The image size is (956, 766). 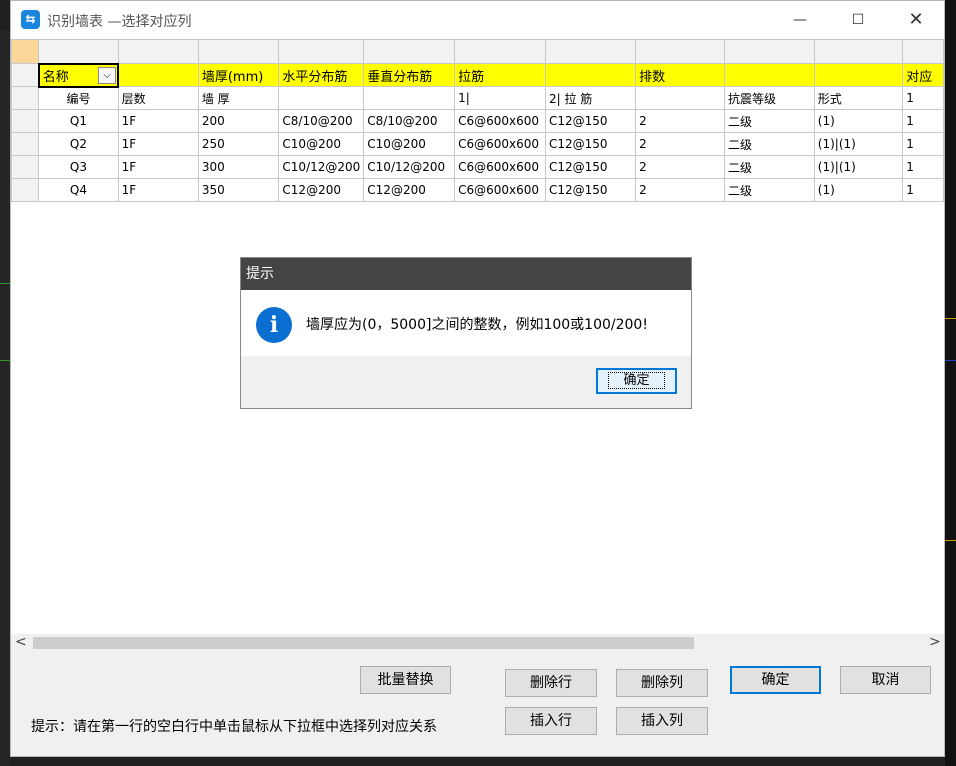 I want to click on maximize-button: ☐, so click(x=858, y=20).